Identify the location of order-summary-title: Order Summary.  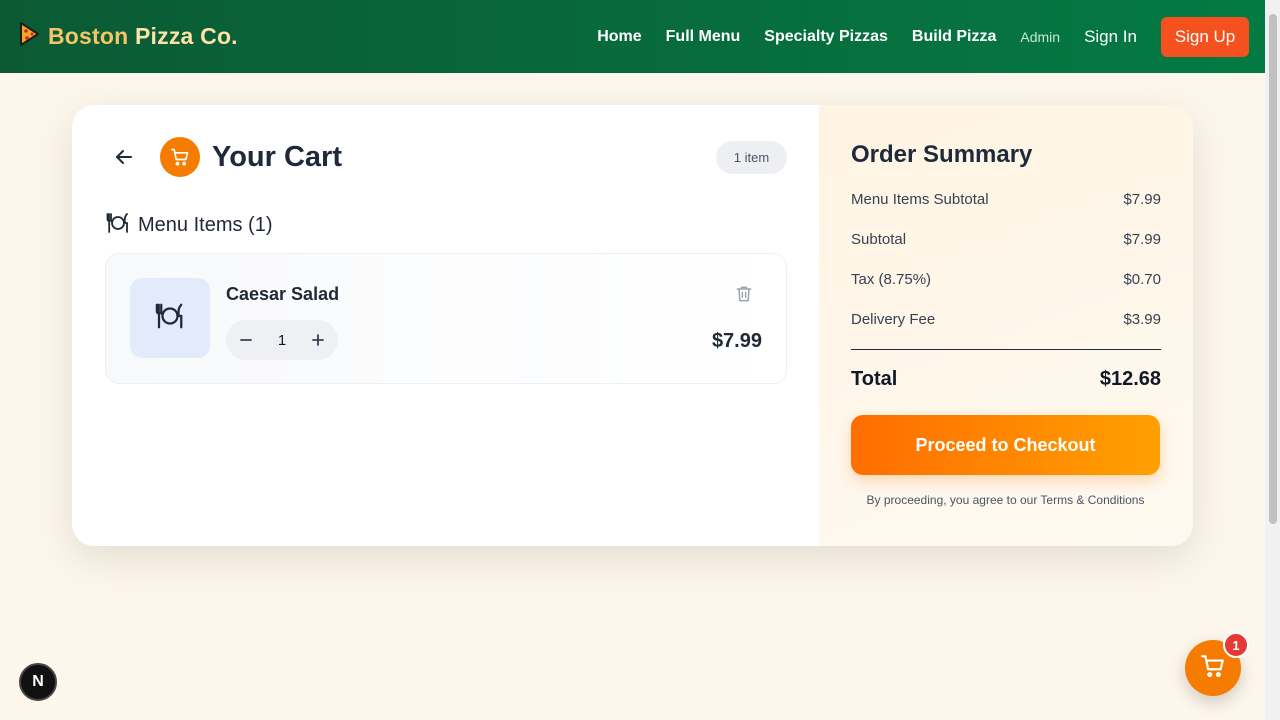
(942, 154).